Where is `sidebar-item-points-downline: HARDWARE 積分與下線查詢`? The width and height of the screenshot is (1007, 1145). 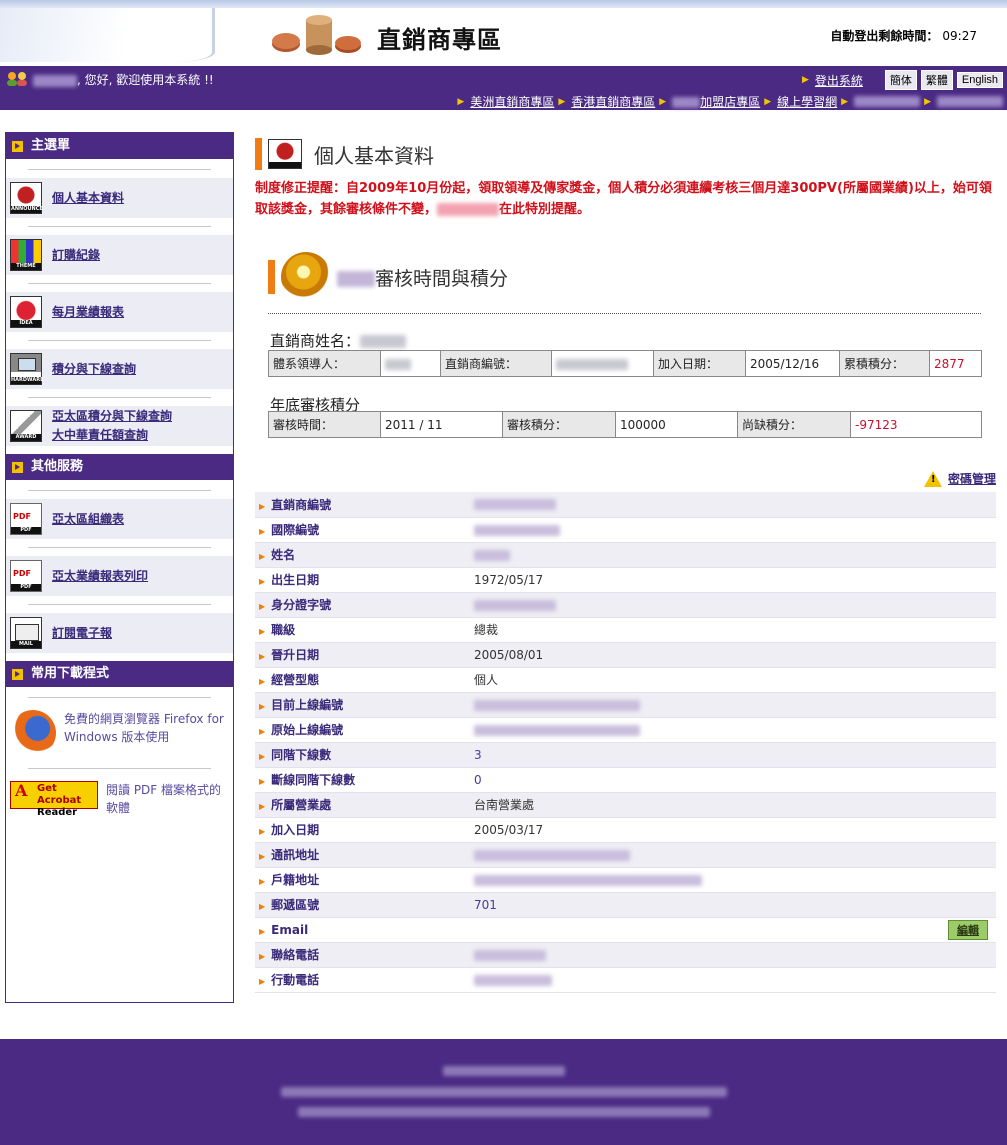 sidebar-item-points-downline: HARDWARE 積分與下線查詢 is located at coordinates (119, 369).